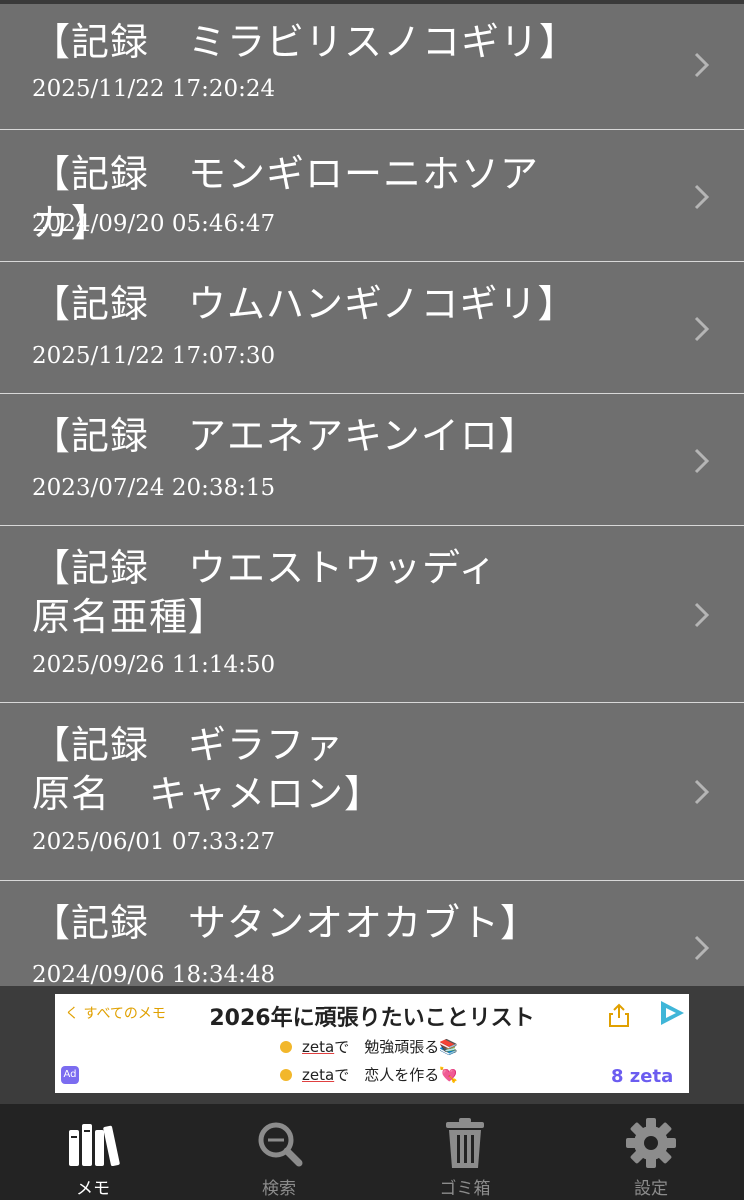 This screenshot has height=1200, width=744. I want to click on memo-title: 【記録 ウエストウッディ 原名亜種】, so click(265, 592).